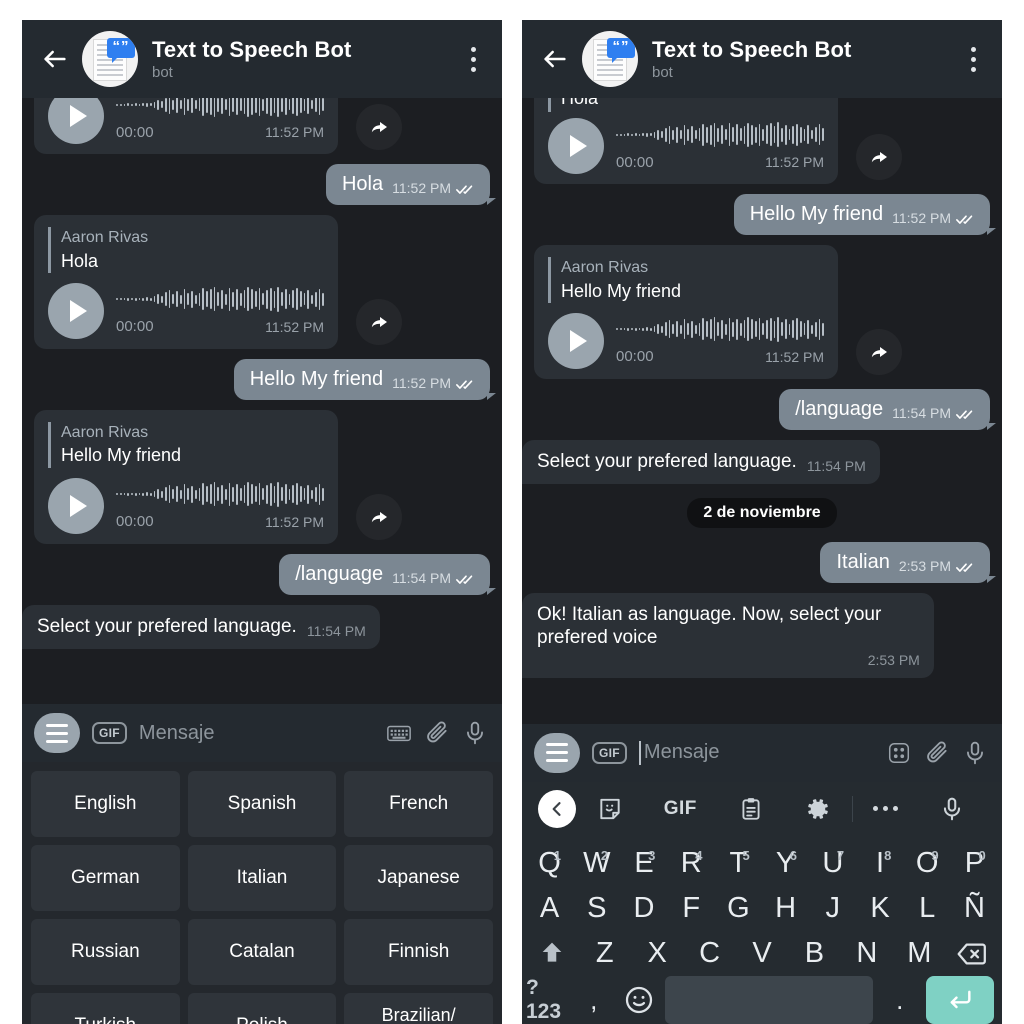 This screenshot has height=1024, width=1024. Describe the element at coordinates (549, 864) in the screenshot. I see `key-q: Q1` at that location.